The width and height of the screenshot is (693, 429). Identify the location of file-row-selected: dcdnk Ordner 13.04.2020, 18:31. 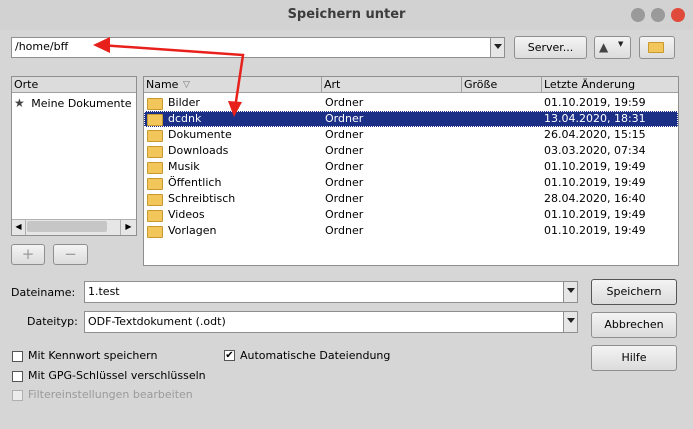
(411, 119).